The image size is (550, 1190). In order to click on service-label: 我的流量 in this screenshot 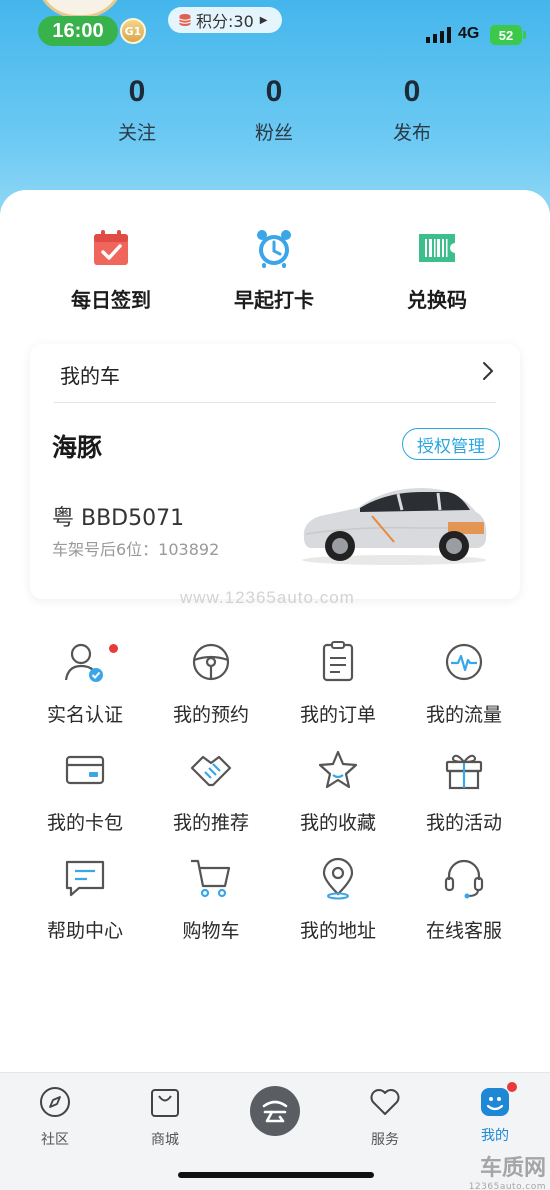, I will do `click(463, 715)`.